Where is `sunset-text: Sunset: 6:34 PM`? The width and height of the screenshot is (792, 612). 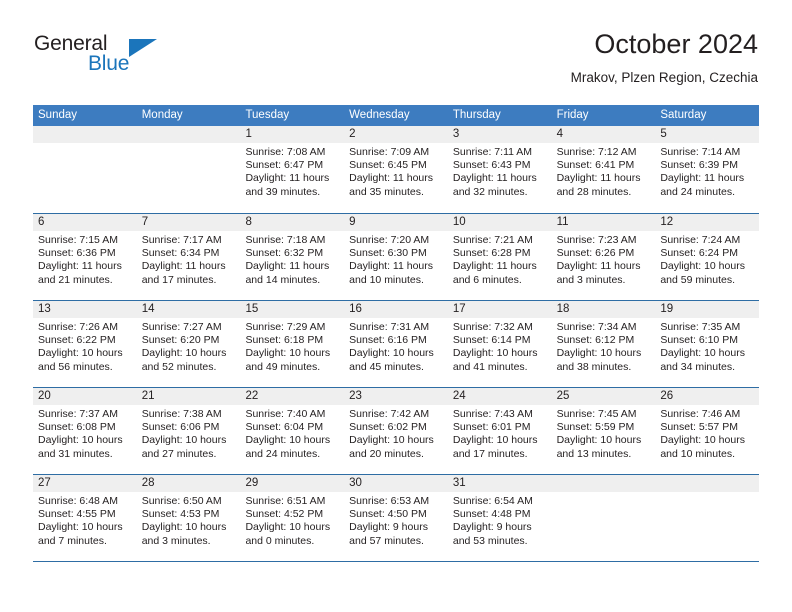 sunset-text: Sunset: 6:34 PM is located at coordinates (180, 253).